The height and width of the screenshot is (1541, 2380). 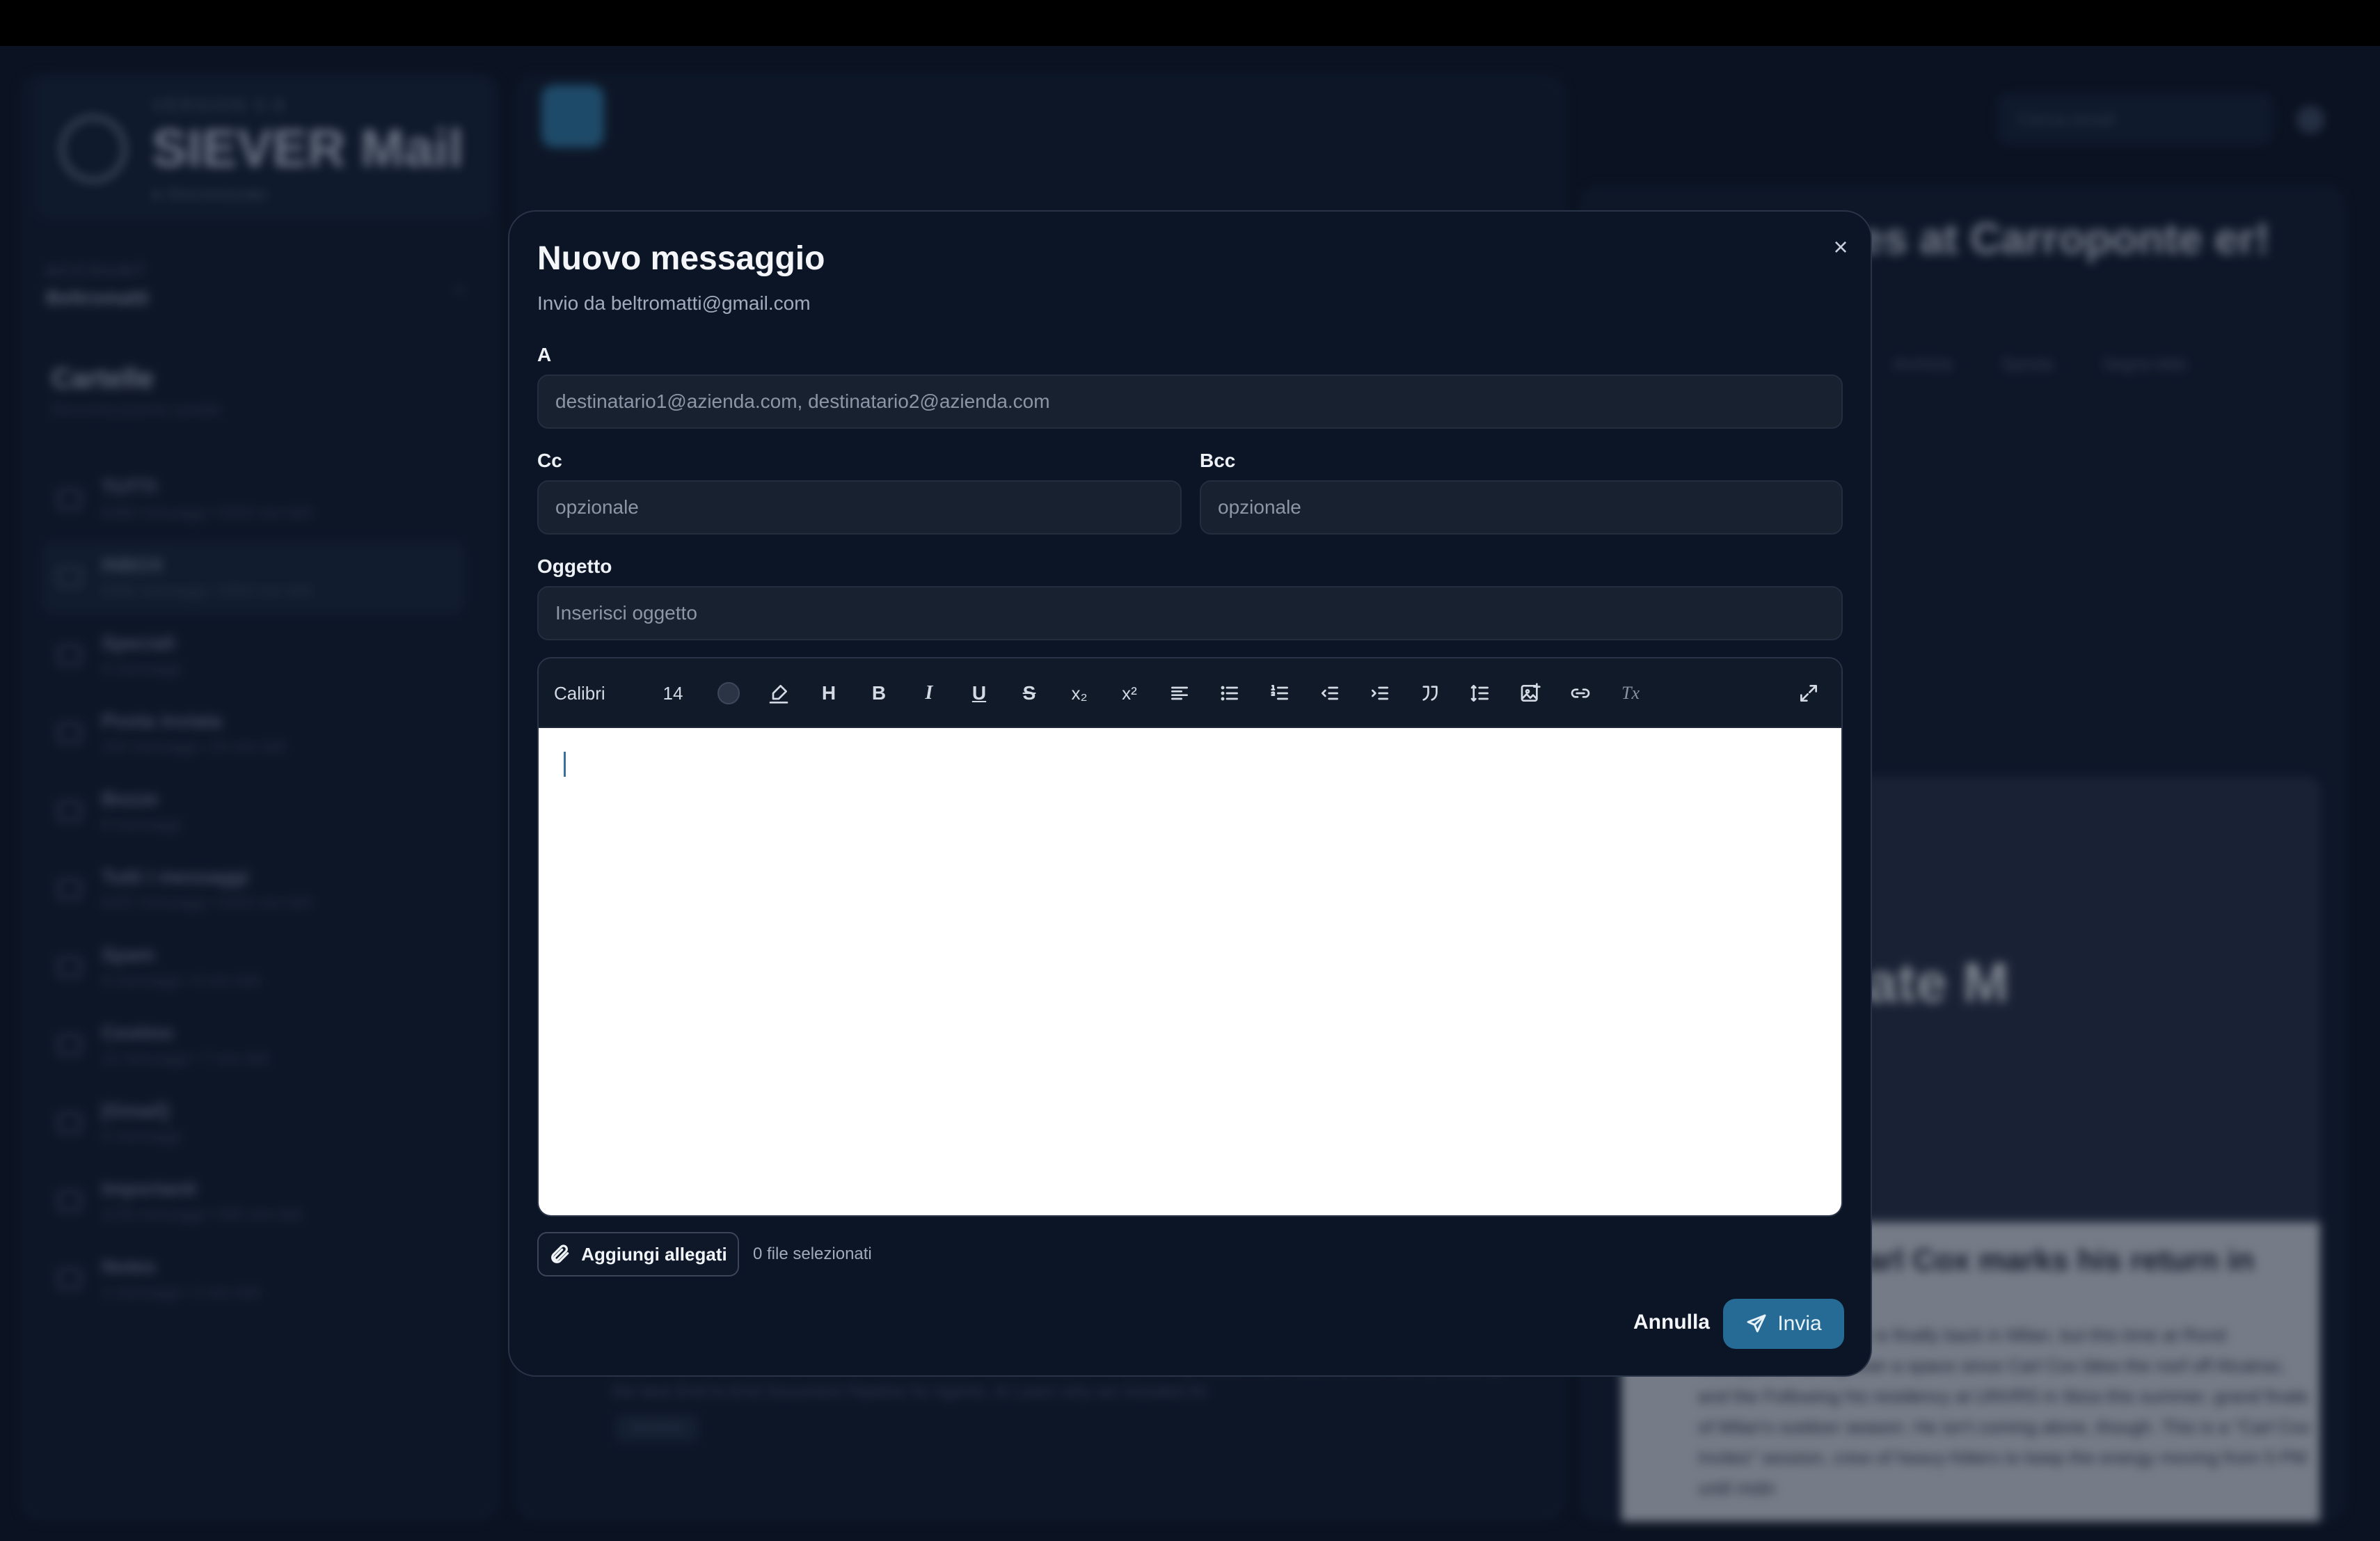 I want to click on font-family-select: Calibri, so click(x=579, y=693).